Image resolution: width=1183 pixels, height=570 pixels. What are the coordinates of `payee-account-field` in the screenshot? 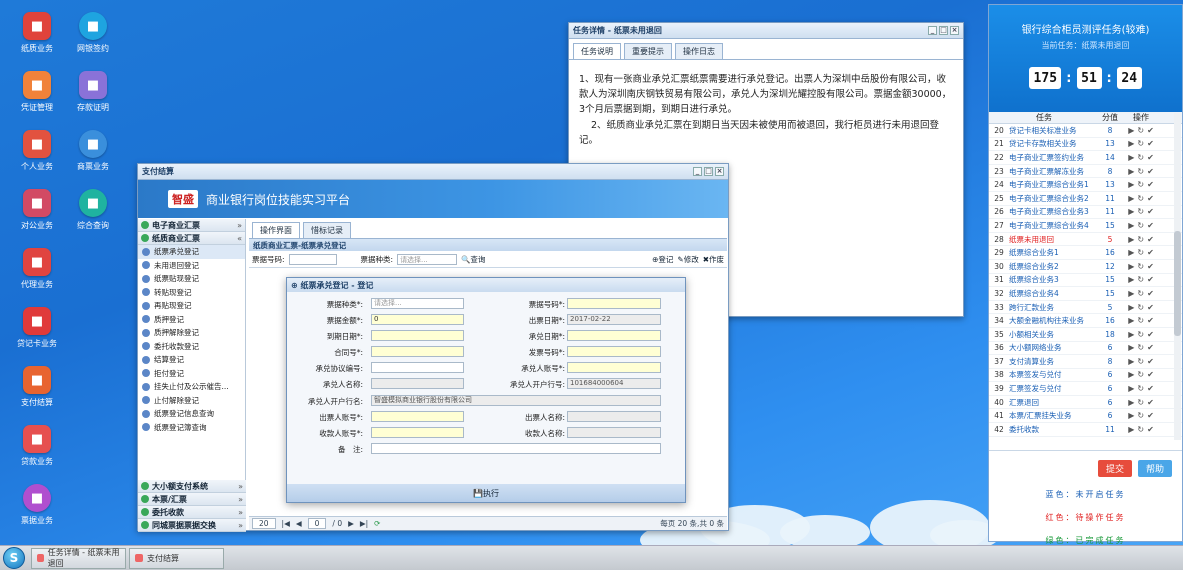 It's located at (417, 432).